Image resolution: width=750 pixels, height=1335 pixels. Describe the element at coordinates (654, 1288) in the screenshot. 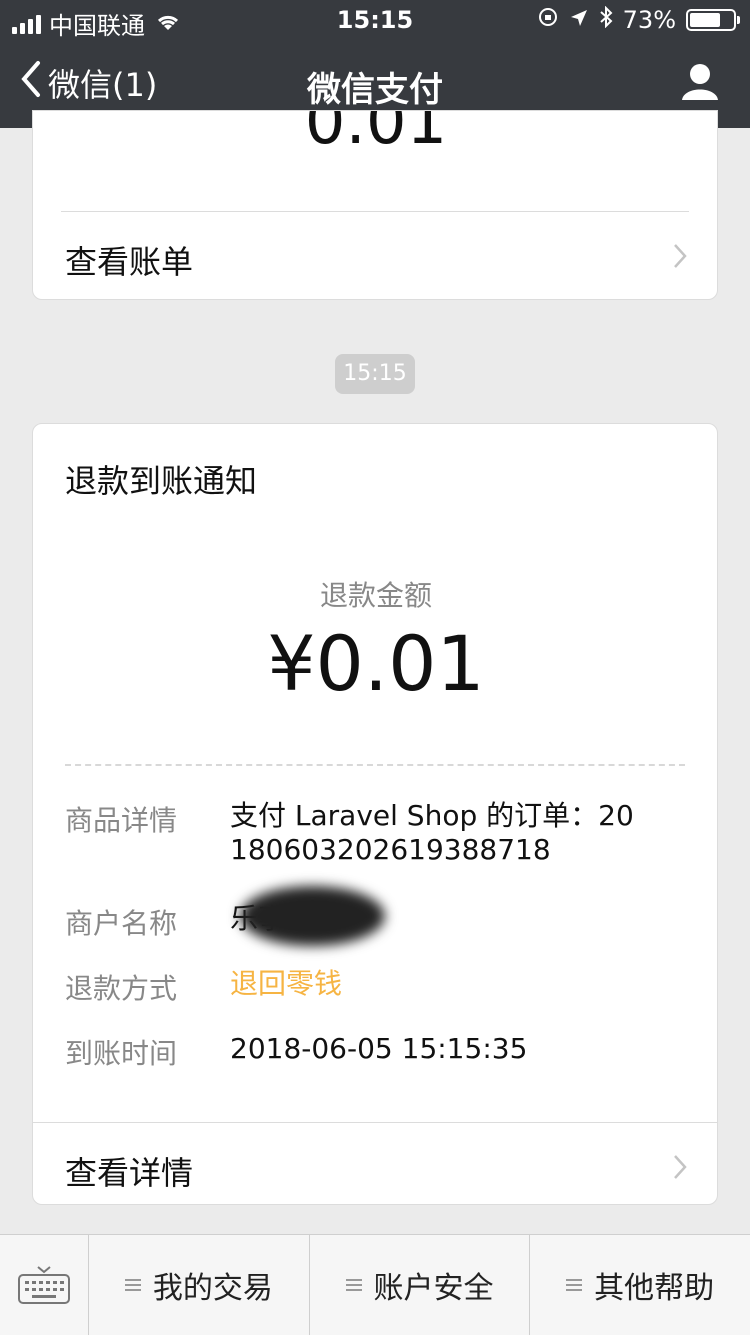

I see `menu-label: 其他帮助` at that location.